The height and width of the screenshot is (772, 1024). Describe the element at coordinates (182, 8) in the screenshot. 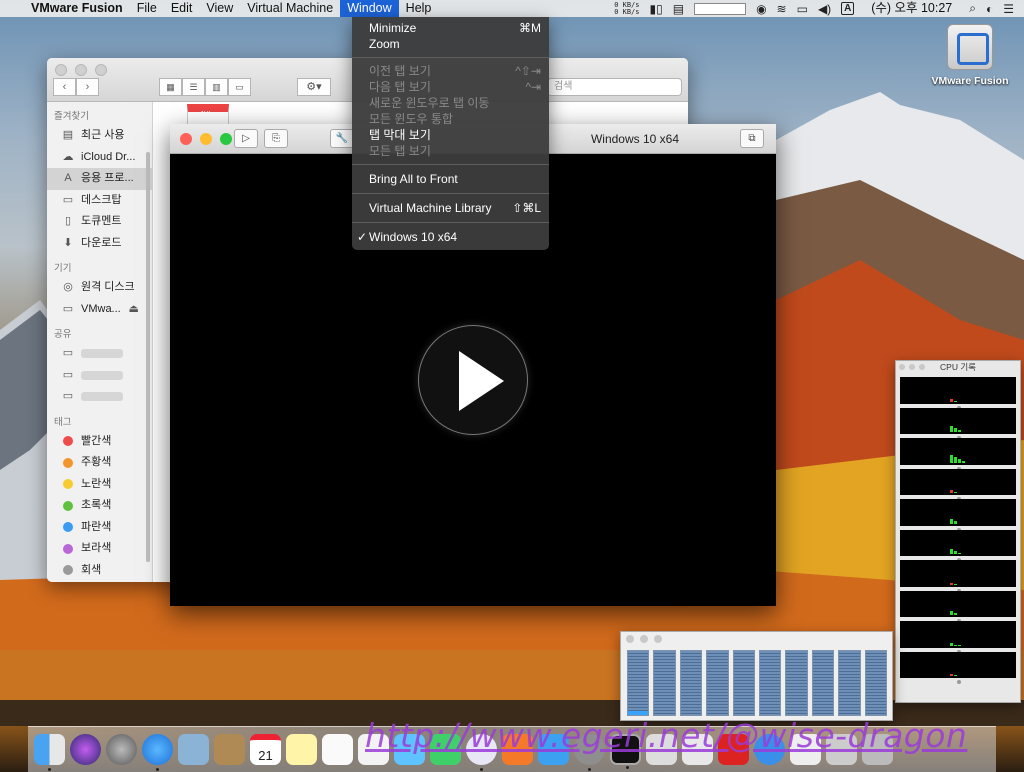

I see `menu-edit: Edit` at that location.